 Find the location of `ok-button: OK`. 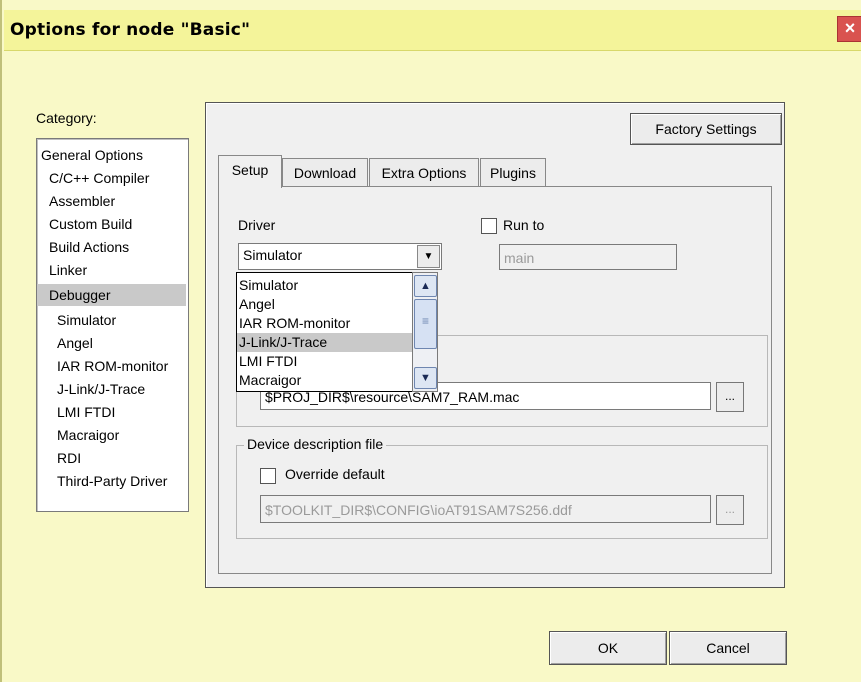

ok-button: OK is located at coordinates (608, 648).